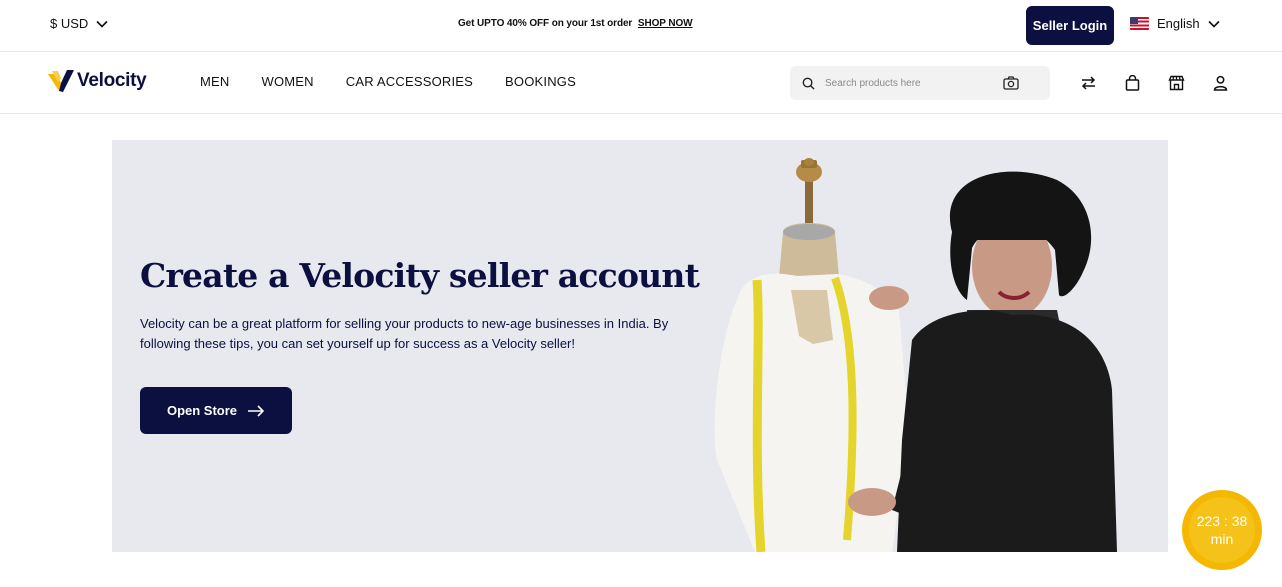 Image resolution: width=1282 pixels, height=587 pixels. I want to click on open-store-label: Open Store, so click(202, 410).